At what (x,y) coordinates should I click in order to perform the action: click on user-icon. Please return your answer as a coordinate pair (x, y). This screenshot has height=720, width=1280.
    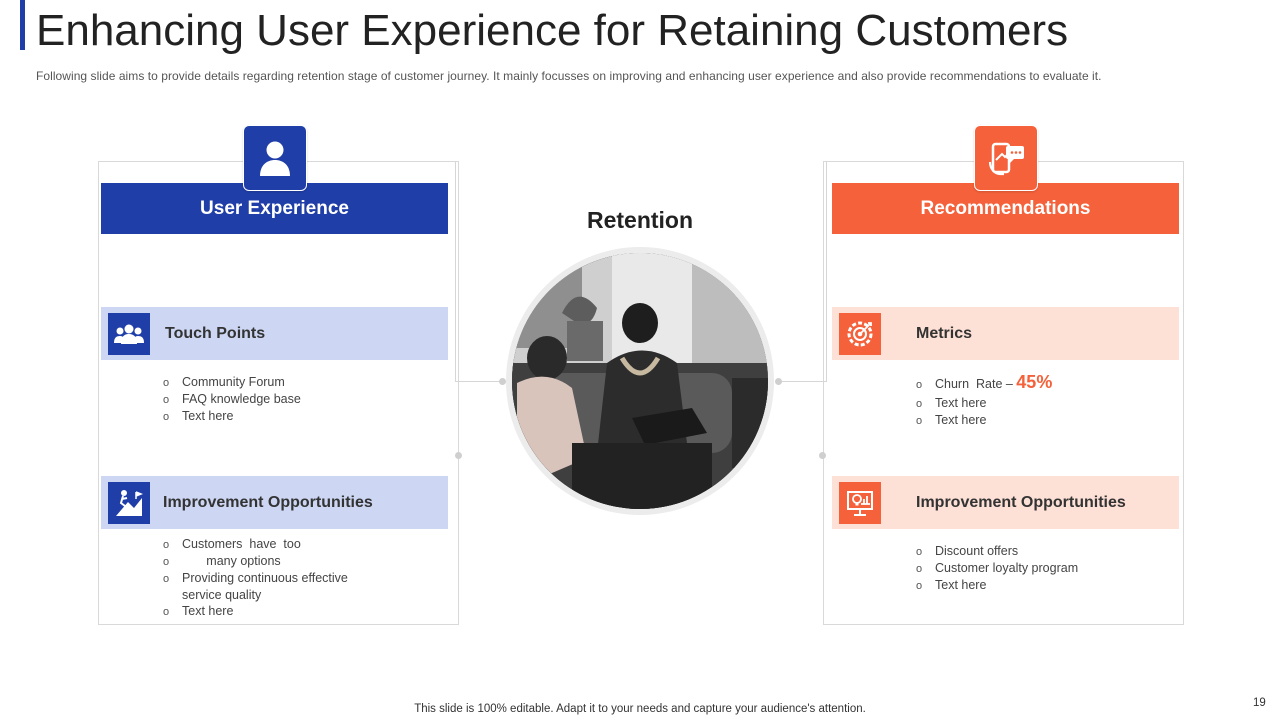
    Looking at the image, I should click on (275, 158).